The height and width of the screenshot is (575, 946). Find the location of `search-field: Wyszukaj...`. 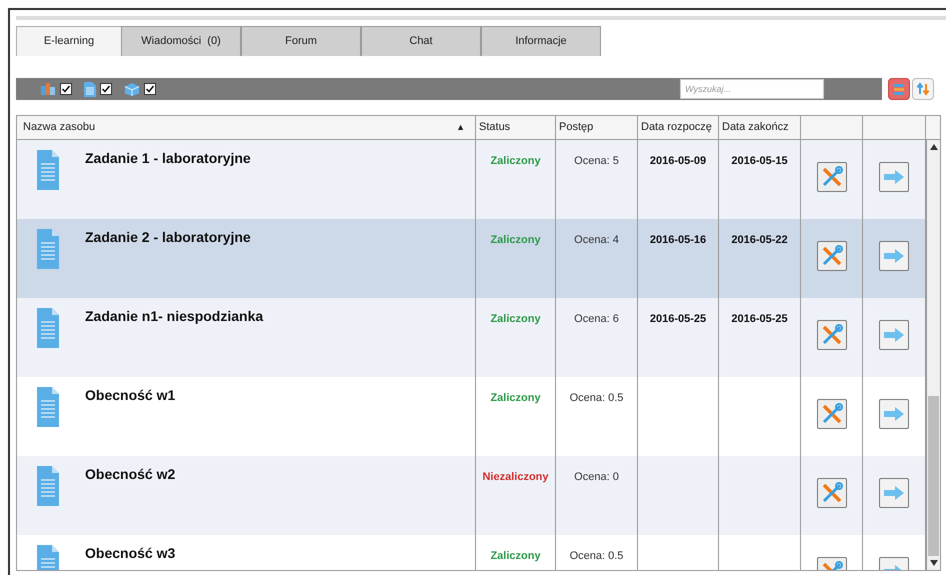

search-field: Wyszukaj... is located at coordinates (752, 89).